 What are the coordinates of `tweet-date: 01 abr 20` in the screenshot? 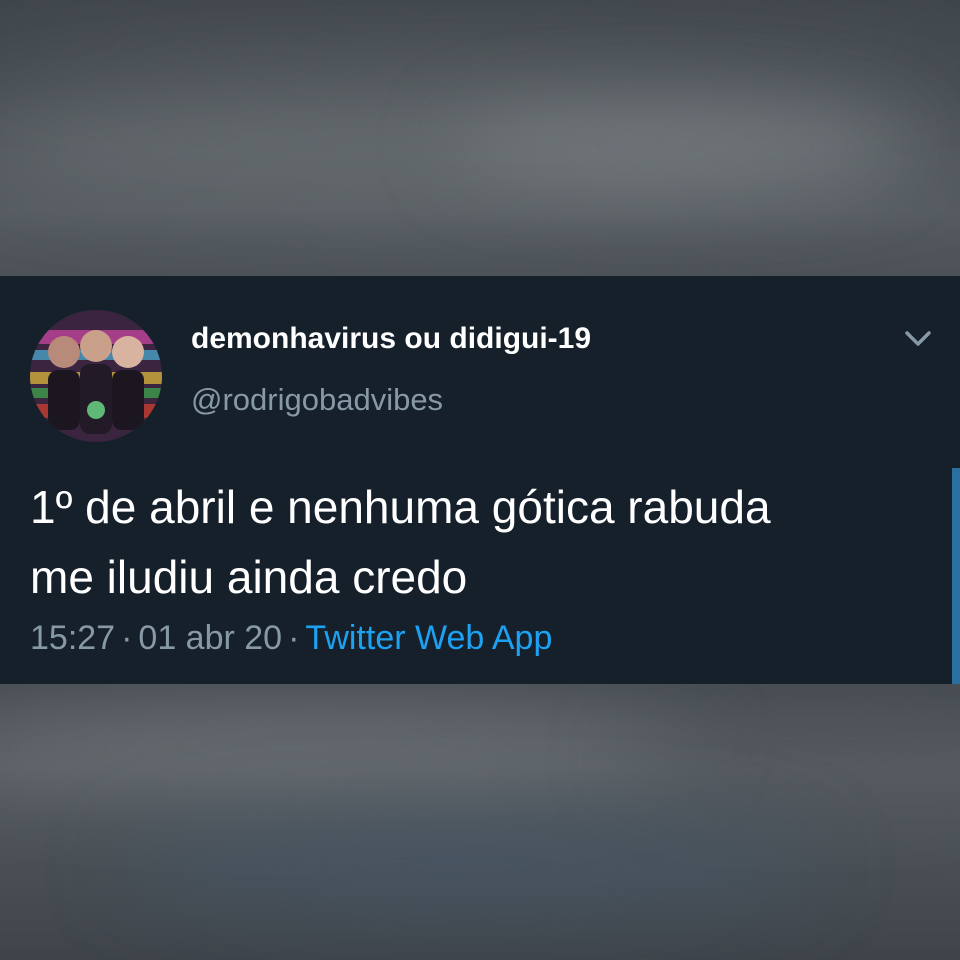 It's located at (210, 638).